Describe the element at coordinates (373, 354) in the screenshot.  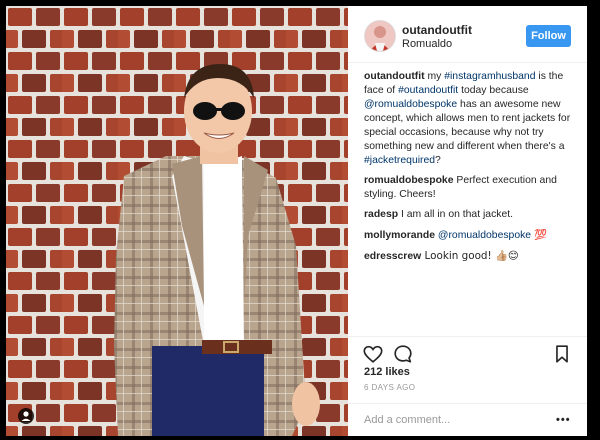
I see `heart-icon` at that location.